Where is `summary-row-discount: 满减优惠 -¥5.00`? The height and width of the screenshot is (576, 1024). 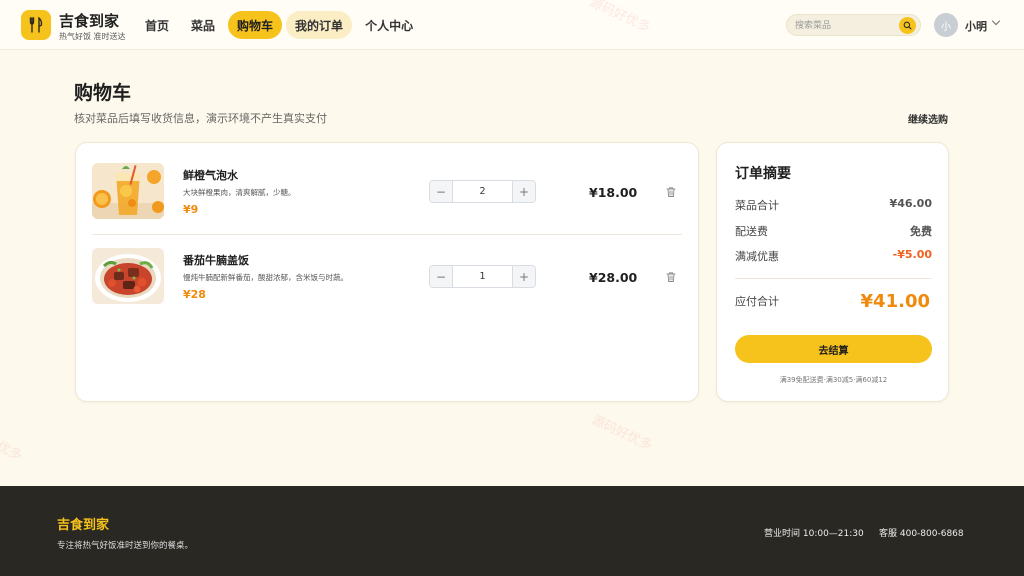 summary-row-discount: 满减优惠 -¥5.00 is located at coordinates (833, 256).